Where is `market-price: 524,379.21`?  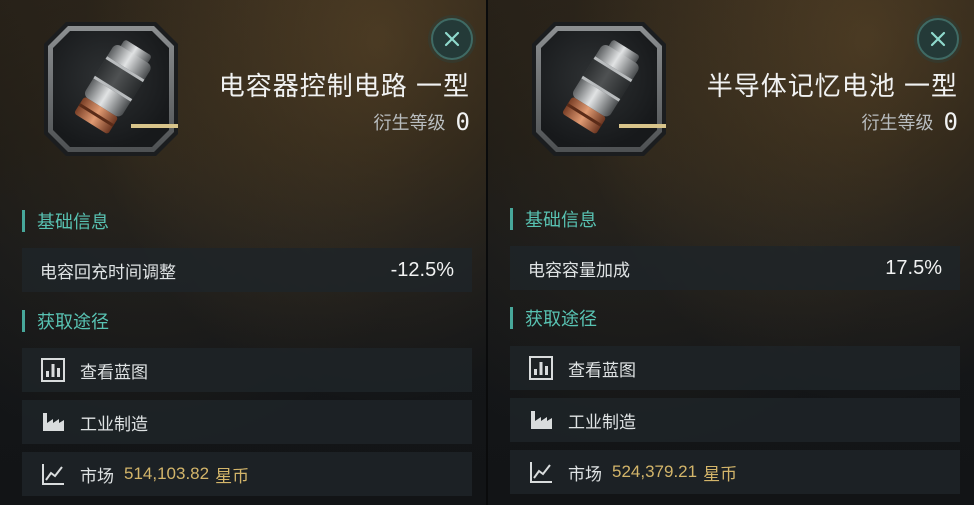 market-price: 524,379.21 is located at coordinates (655, 471).